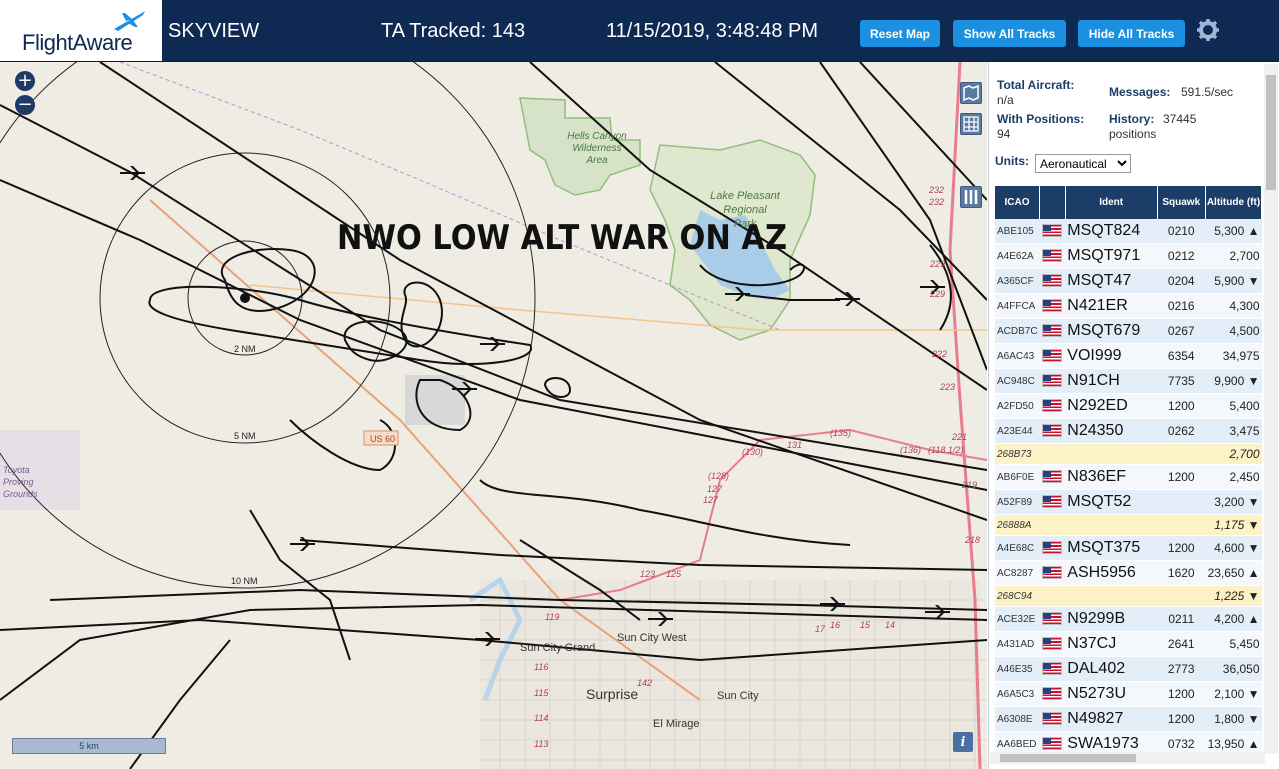  I want to click on messages-value: 591.5/sec, so click(1207, 92).